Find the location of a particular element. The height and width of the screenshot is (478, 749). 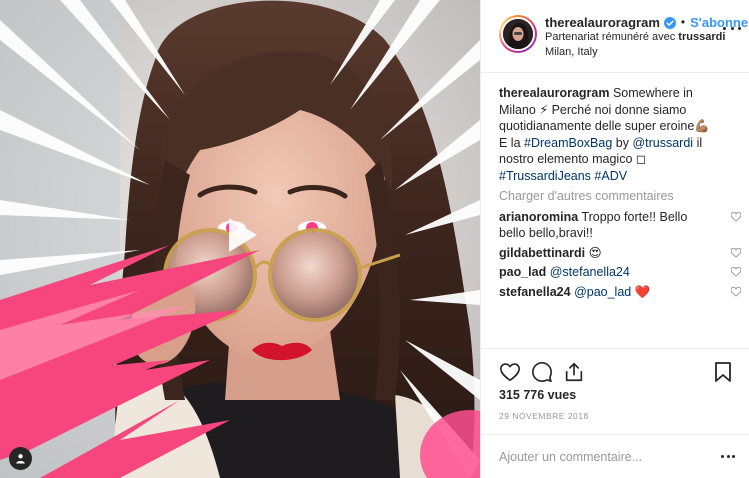

mention-link: @pao_lad is located at coordinates (602, 292).